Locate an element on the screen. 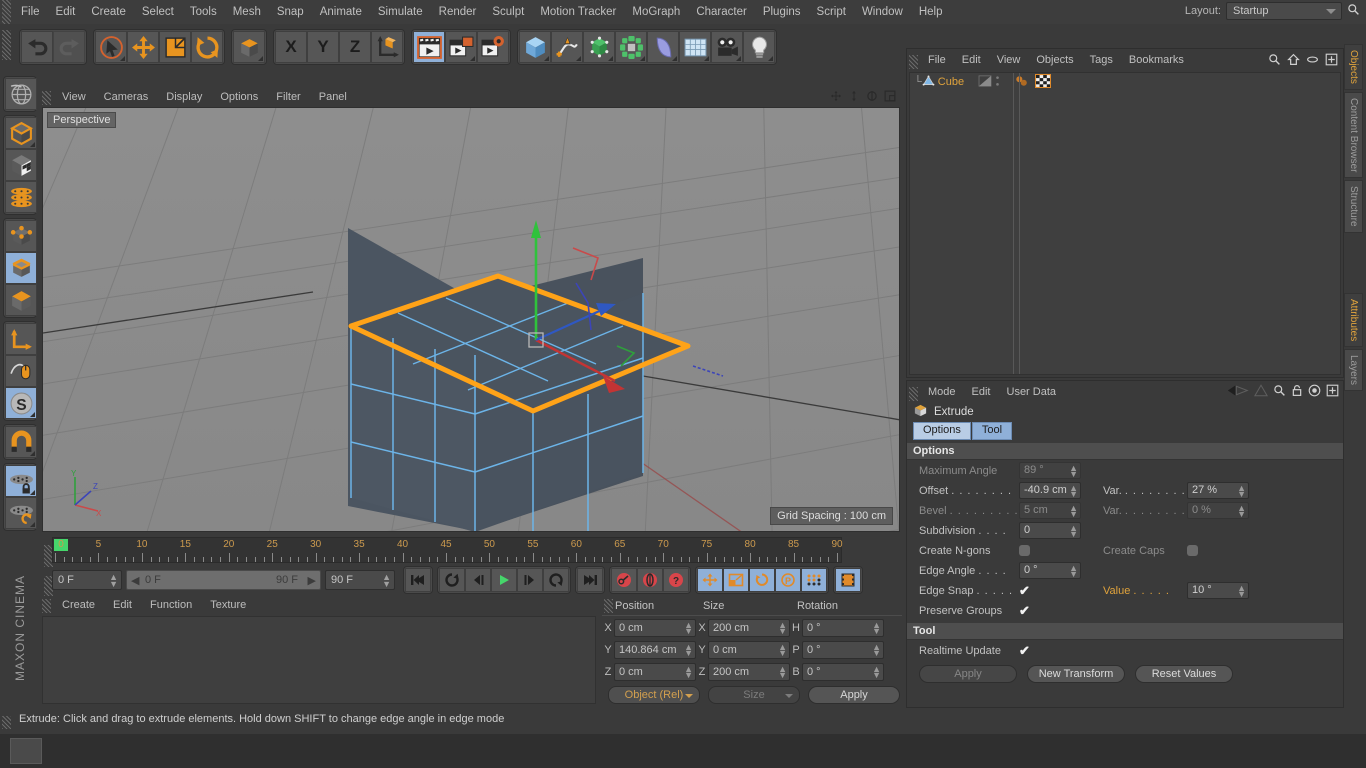  vertical-tab-attributes: Attributes is located at coordinates (1353, 320).